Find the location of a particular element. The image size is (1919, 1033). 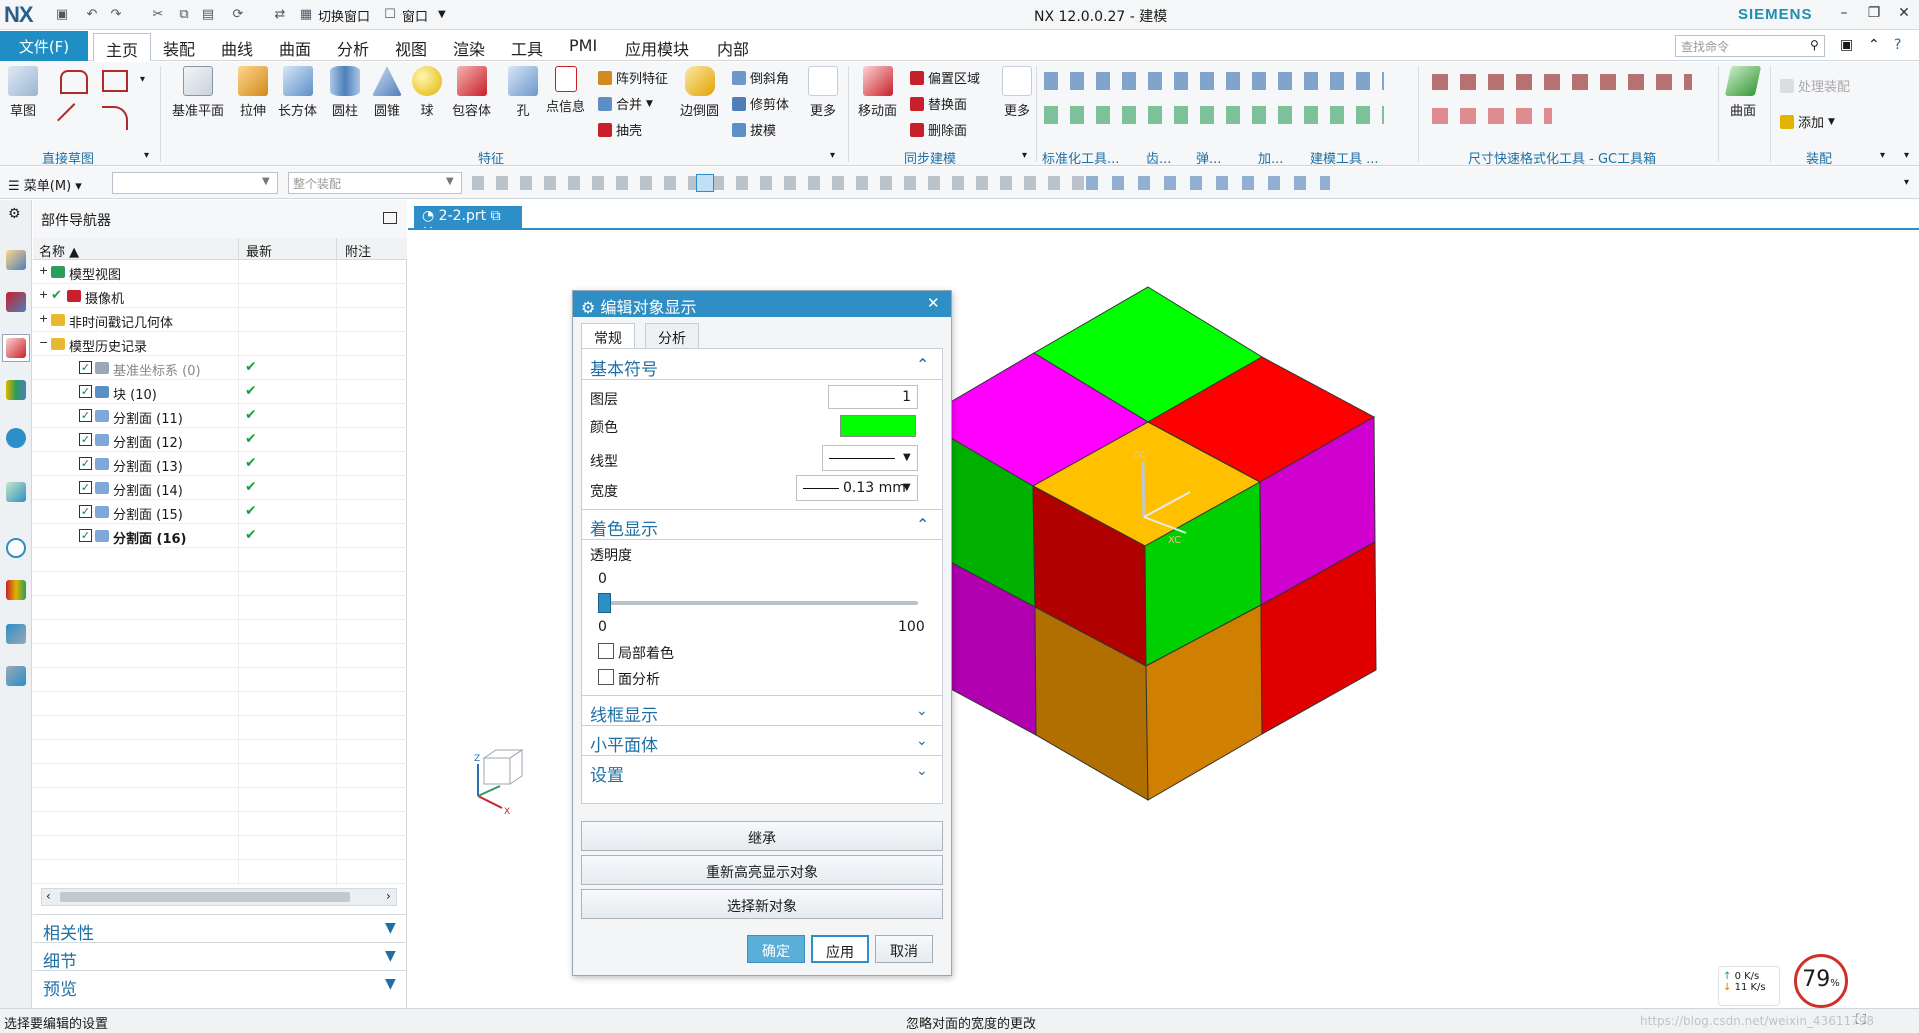

minimize-button: – is located at coordinates (1844, 15).